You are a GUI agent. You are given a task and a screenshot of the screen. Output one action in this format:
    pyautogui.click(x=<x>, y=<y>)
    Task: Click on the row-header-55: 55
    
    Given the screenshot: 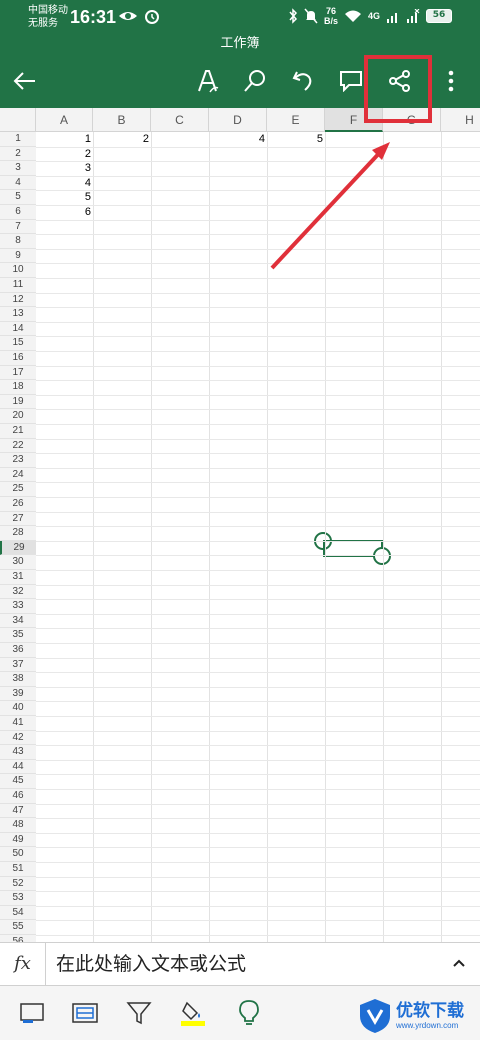 What is the action you would take?
    pyautogui.click(x=18, y=927)
    